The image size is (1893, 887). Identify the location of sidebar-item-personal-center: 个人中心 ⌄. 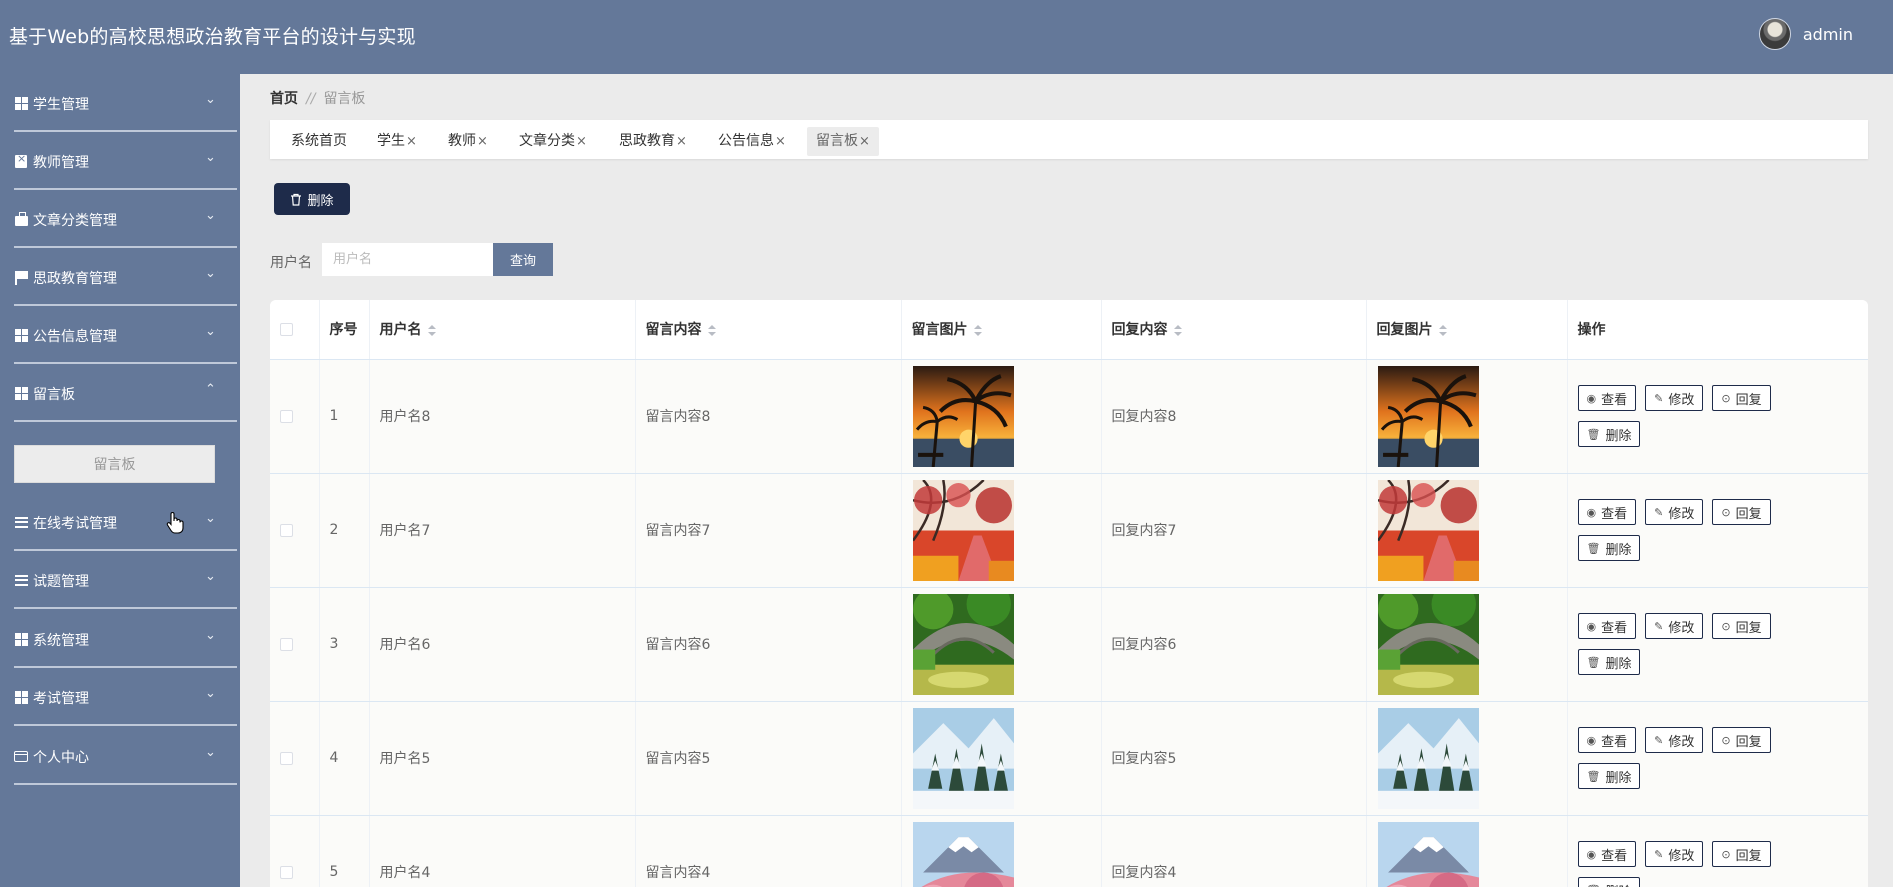
(120, 756).